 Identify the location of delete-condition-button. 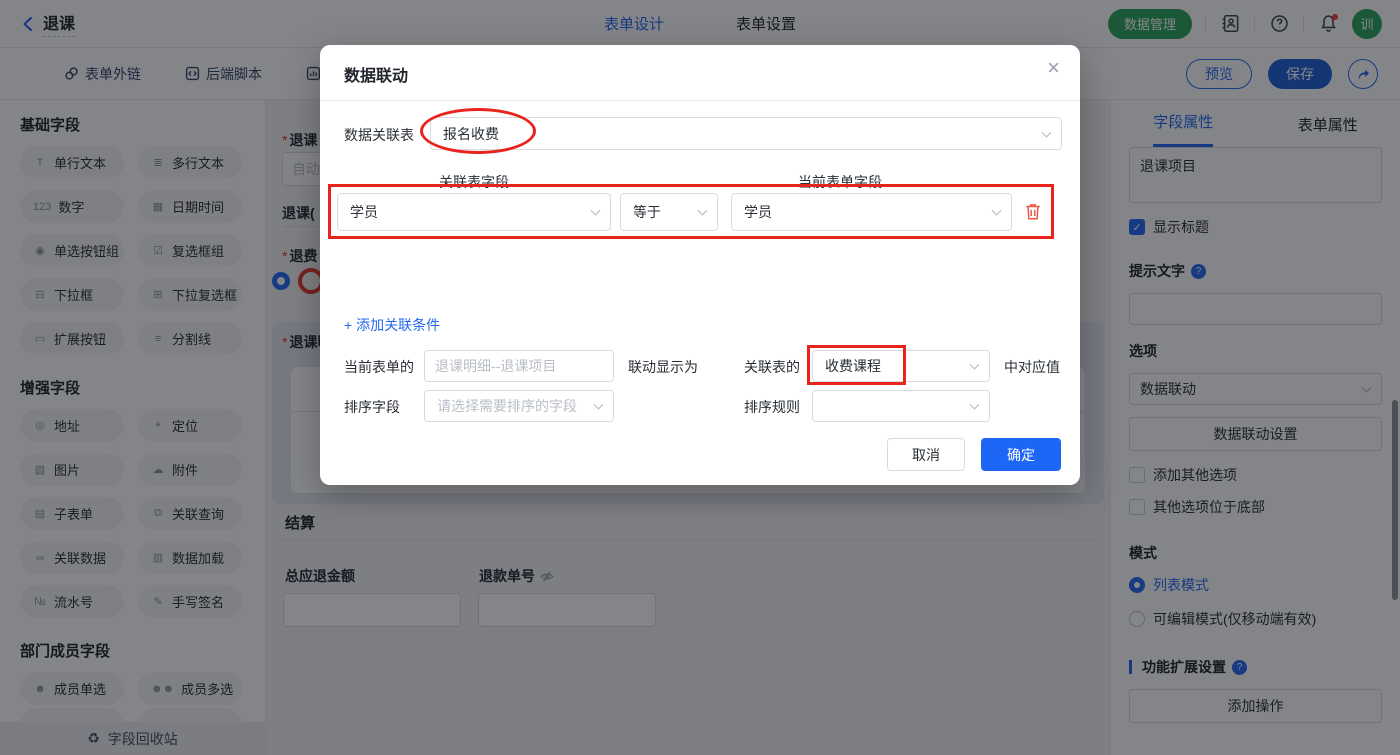
(1033, 211).